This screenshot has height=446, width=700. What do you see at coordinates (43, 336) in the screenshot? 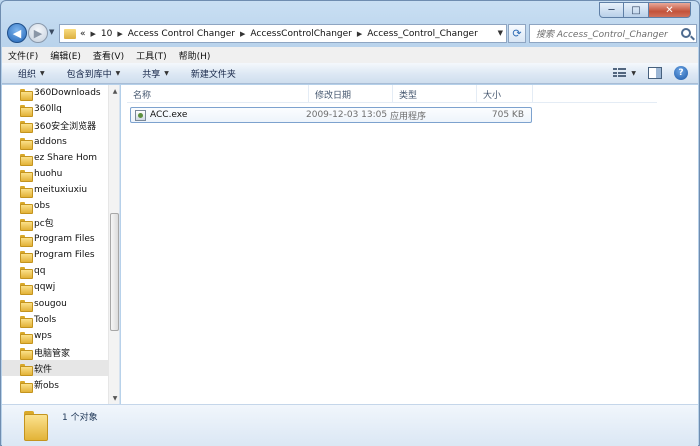
I see `tree-item-label: wps` at bounding box center [43, 336].